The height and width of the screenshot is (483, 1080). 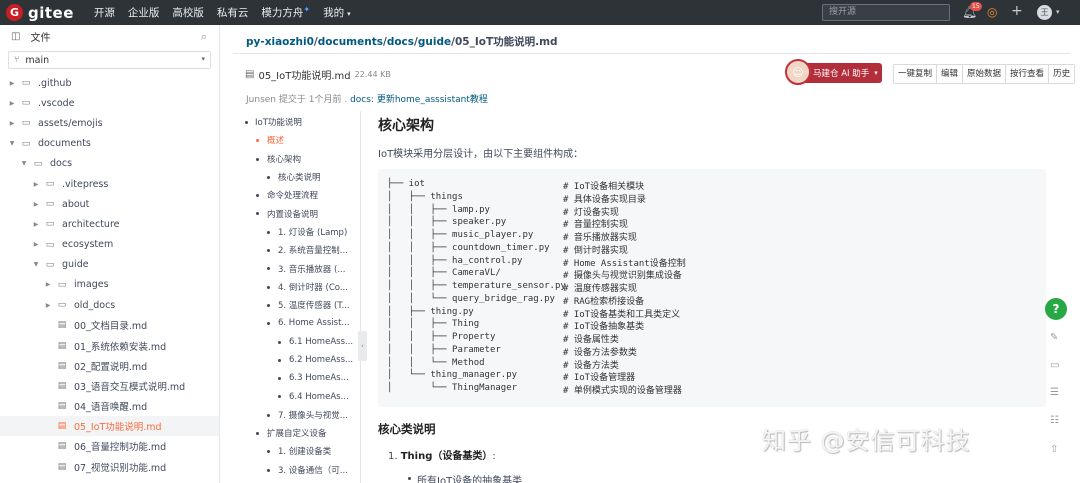 I want to click on tree-file: ▤ 03_语音交互模式说明.md, so click(x=109, y=386).